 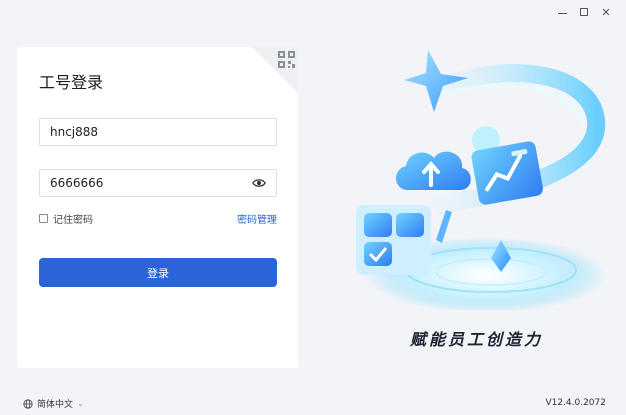 I want to click on maximize-icon, so click(x=584, y=12).